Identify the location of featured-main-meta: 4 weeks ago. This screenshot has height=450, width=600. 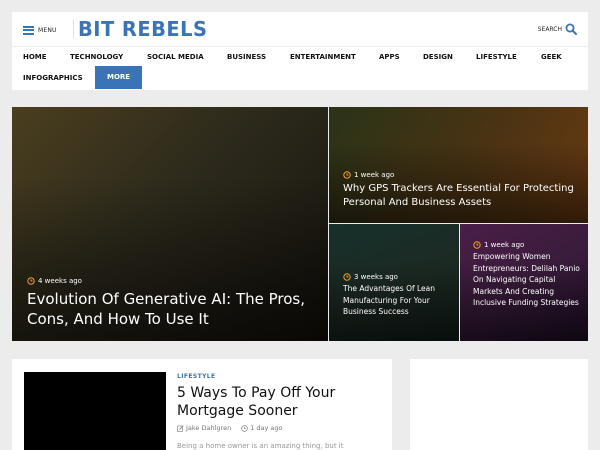
(172, 281).